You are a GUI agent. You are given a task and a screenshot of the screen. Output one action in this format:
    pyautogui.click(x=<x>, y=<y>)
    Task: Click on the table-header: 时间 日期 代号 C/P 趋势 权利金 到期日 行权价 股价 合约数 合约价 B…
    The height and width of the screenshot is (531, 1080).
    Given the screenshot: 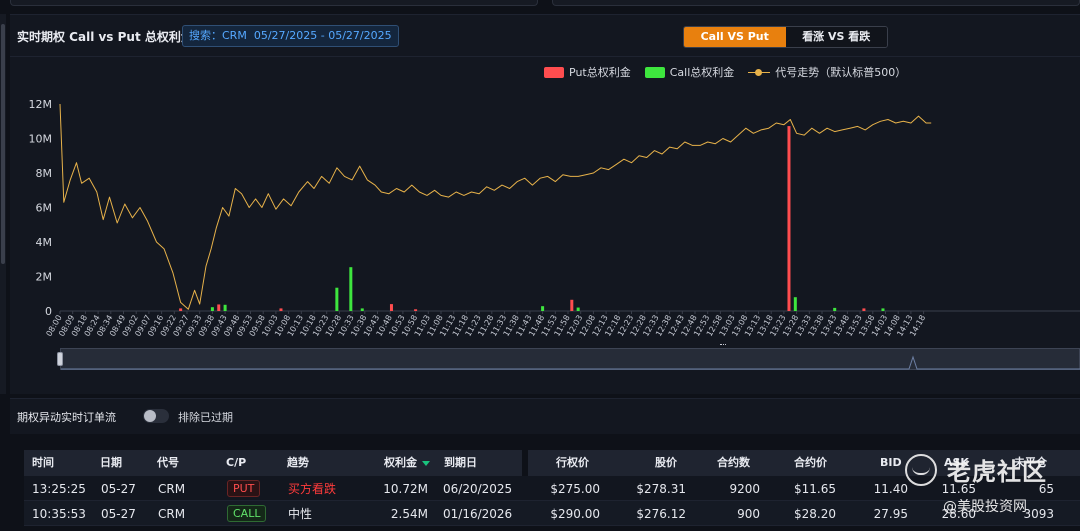 What is the action you would take?
    pyautogui.click(x=552, y=463)
    